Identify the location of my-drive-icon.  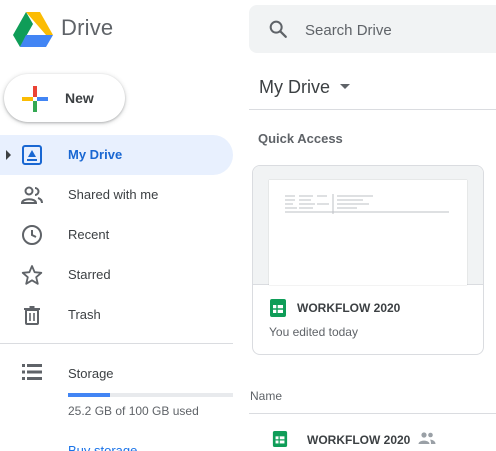
(32, 155).